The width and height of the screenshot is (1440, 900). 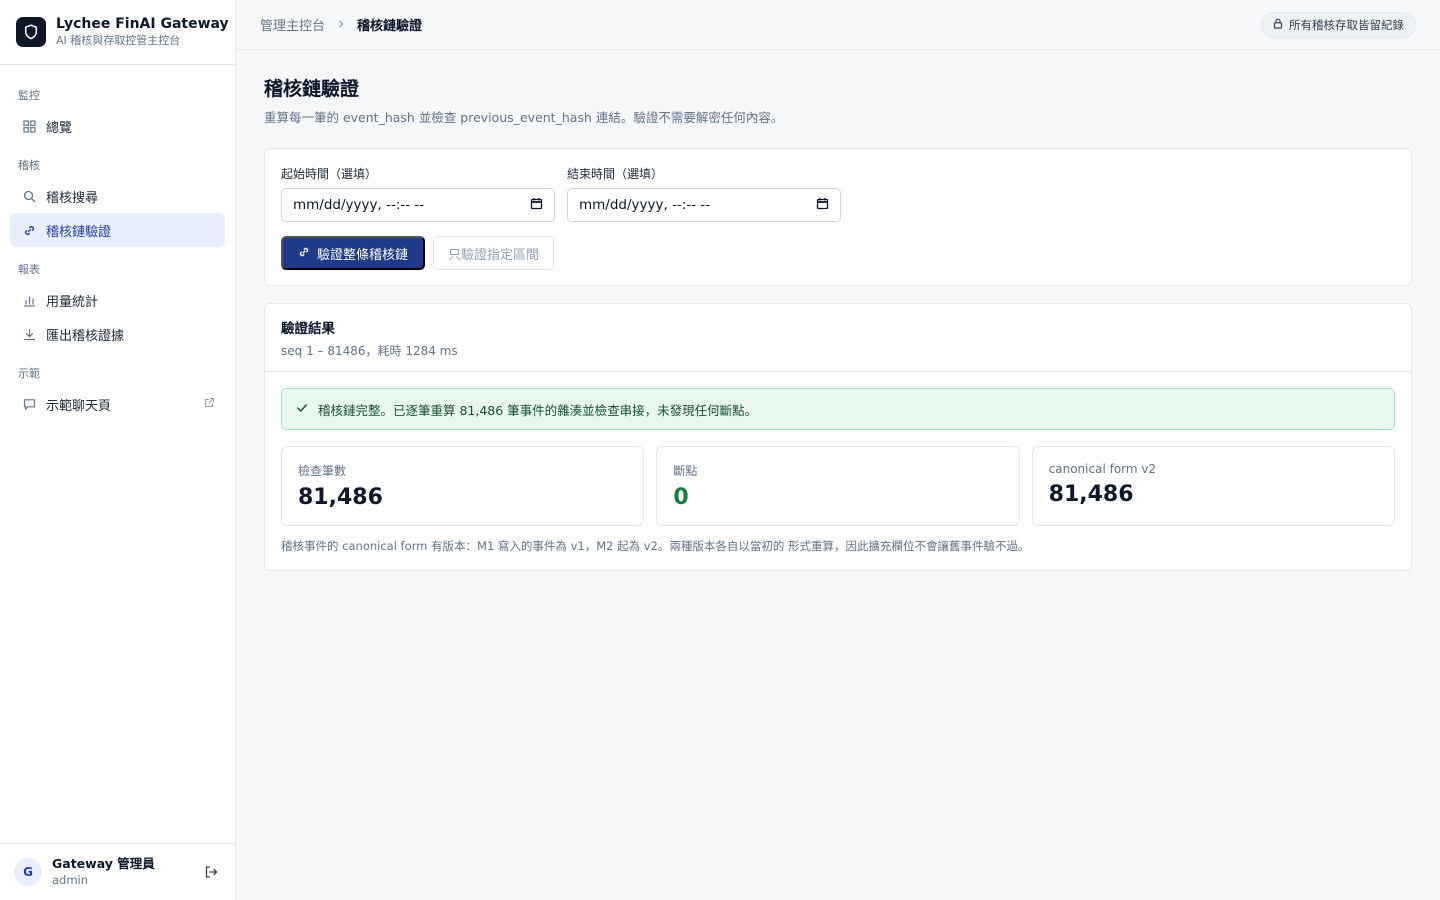 I want to click on success-alert: 稽核鏈完整。已逐筆重算 81,486 筆事件的雜湊並檢查串接，未發現任何斷點。, so click(x=838, y=409).